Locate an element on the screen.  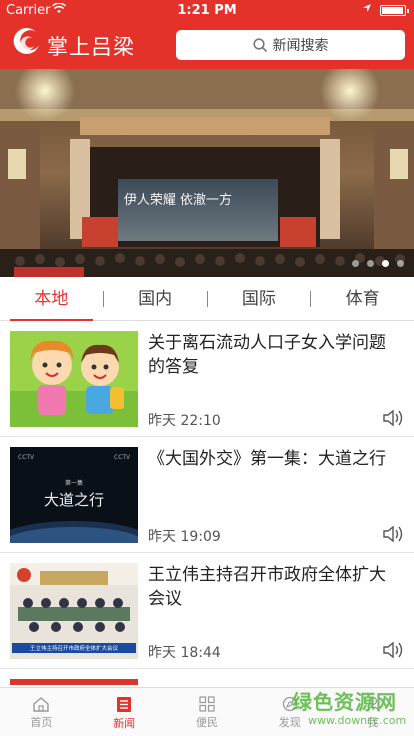
news-title: 关于离石流动人口子女入学问题的答复 is located at coordinates (267, 355).